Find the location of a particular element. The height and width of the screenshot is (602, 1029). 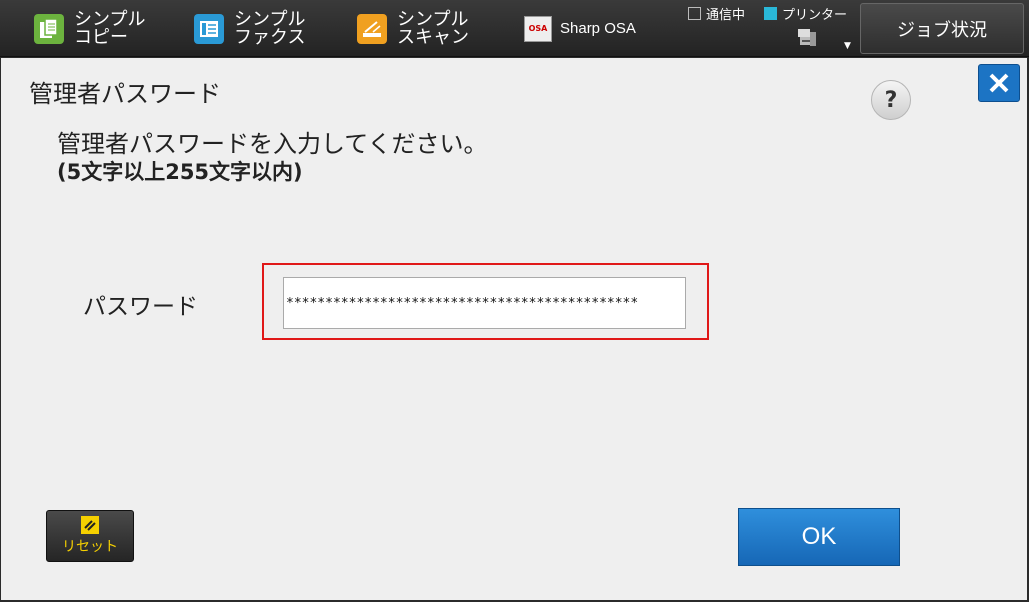

simple-fax-button: シンプル ファクス is located at coordinates (249, 28).